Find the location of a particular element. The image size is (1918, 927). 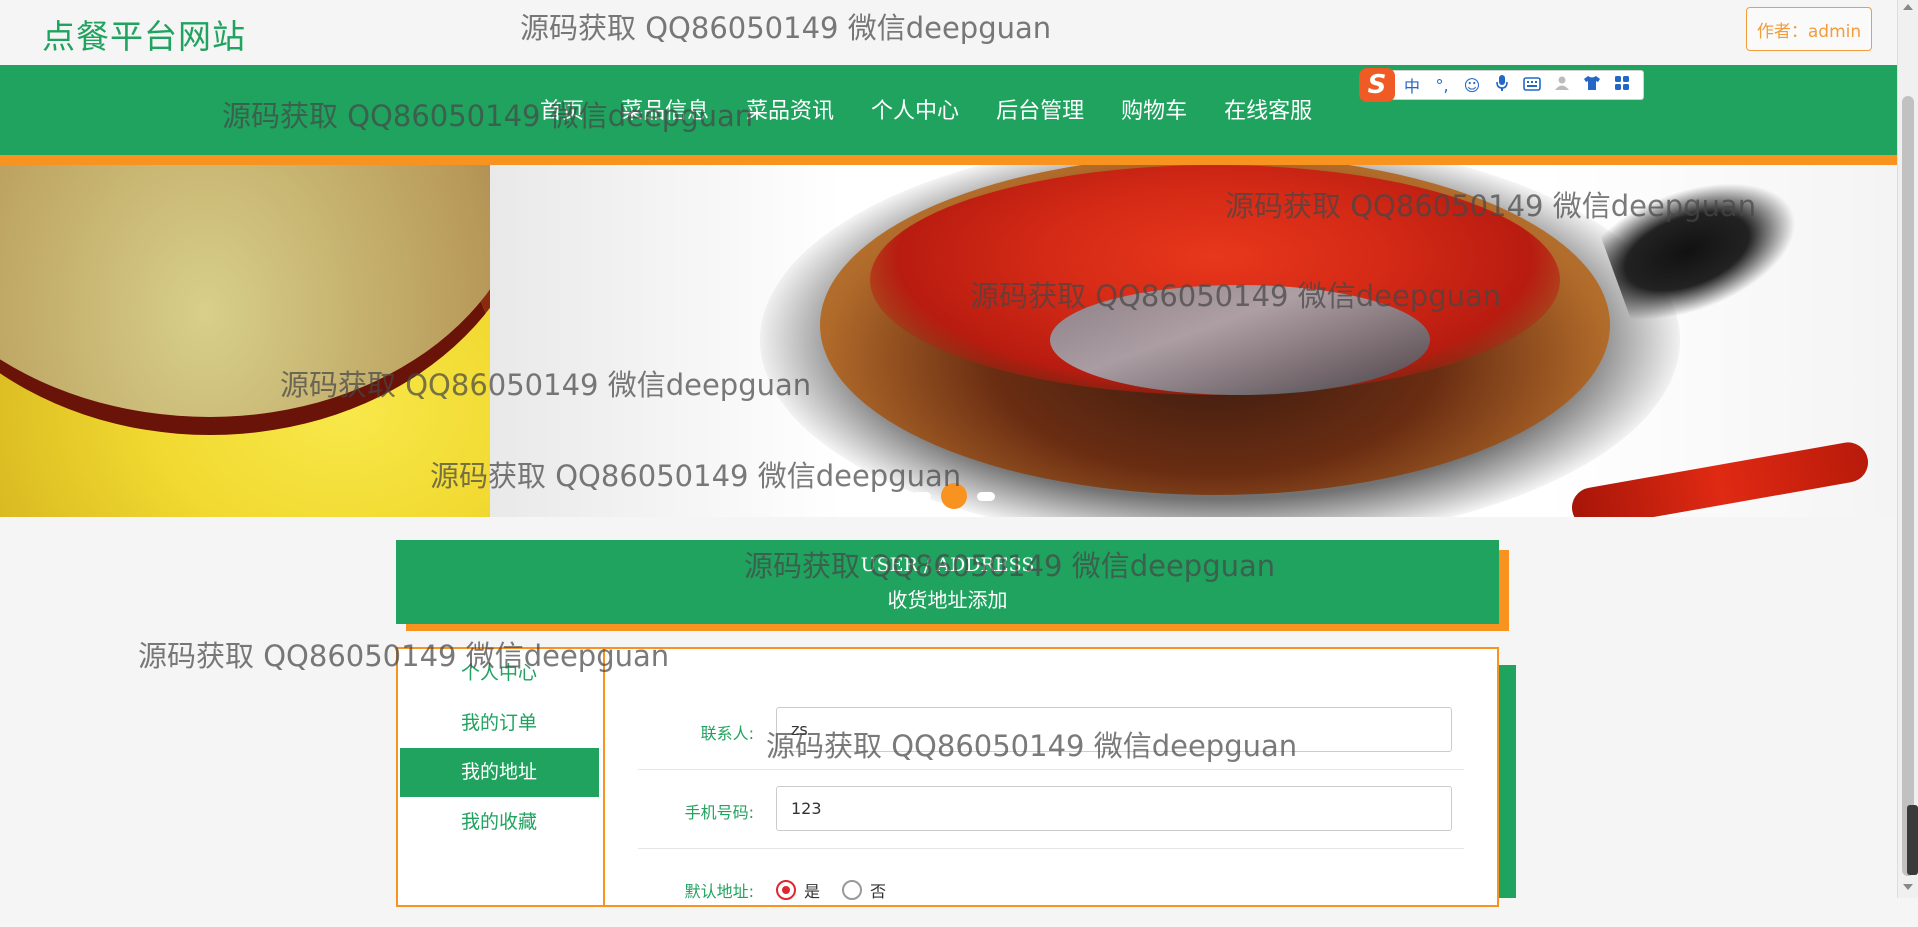

nav-item-news: 菜品资讯 is located at coordinates (790, 109).